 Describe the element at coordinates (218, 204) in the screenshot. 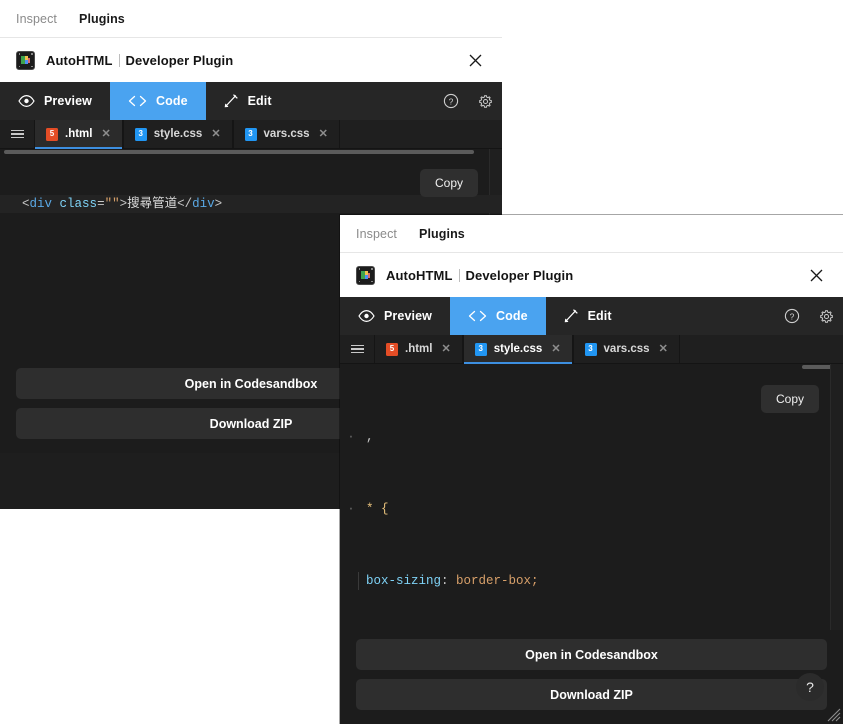

I see `token-gt2: >` at that location.